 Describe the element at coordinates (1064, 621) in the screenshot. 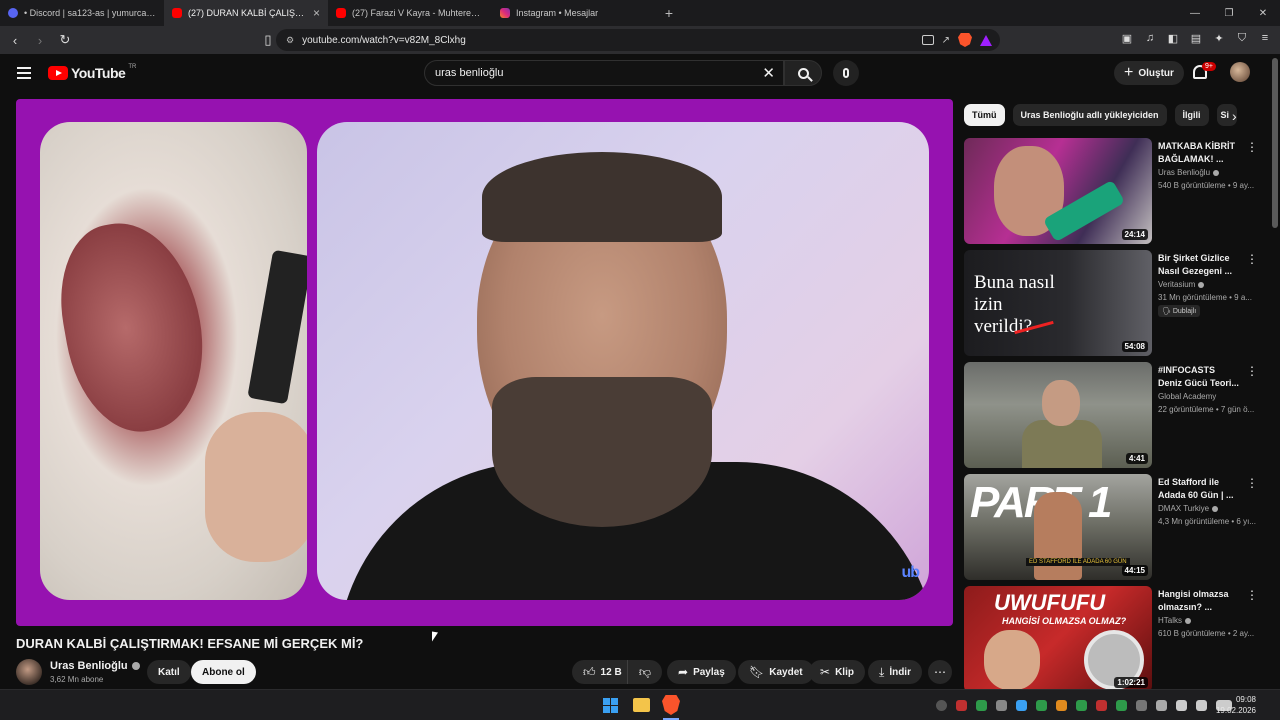

I see `thumbnail-caption: HANGİSİ OLMAZSA OLMAZ?` at that location.